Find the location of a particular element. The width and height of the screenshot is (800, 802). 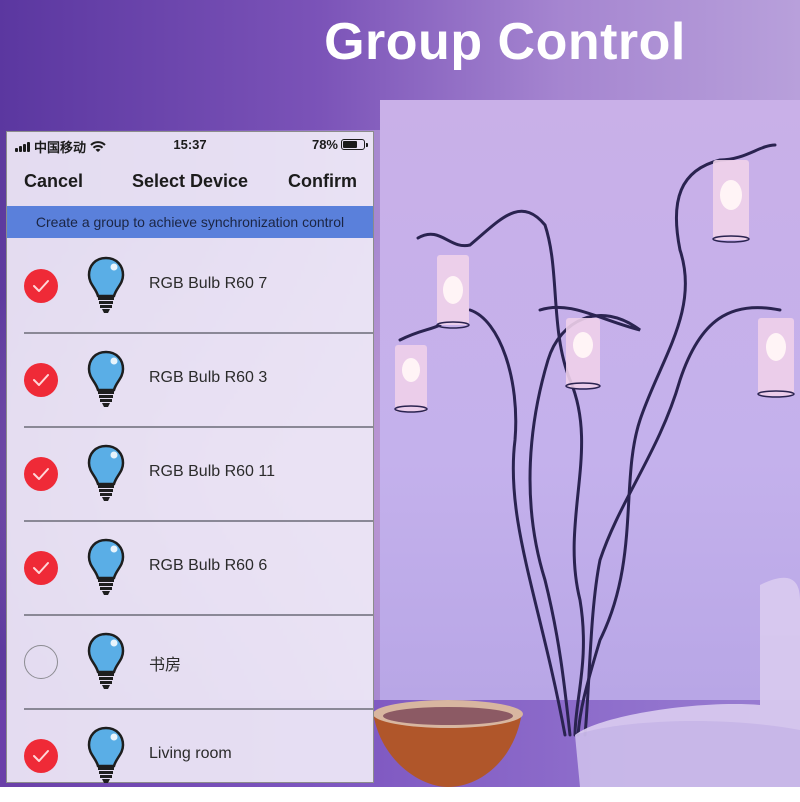

chair is located at coordinates (687, 682).